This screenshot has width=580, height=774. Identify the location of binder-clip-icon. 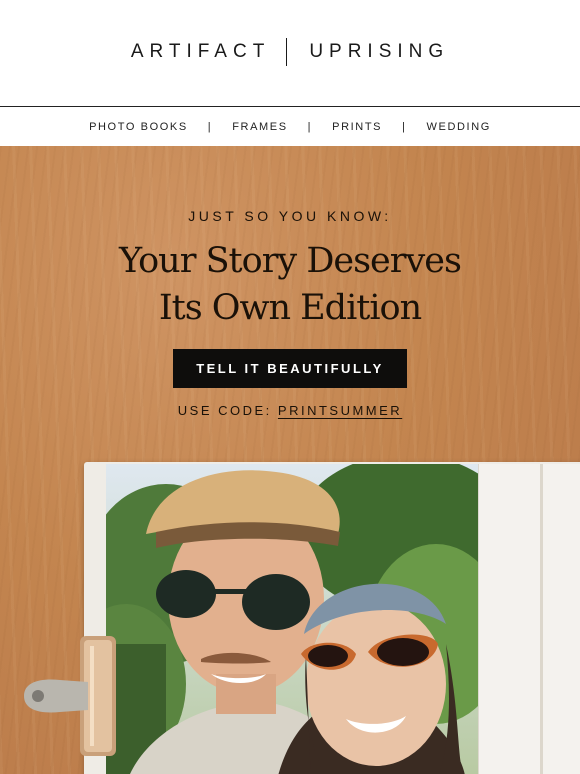
(70, 696).